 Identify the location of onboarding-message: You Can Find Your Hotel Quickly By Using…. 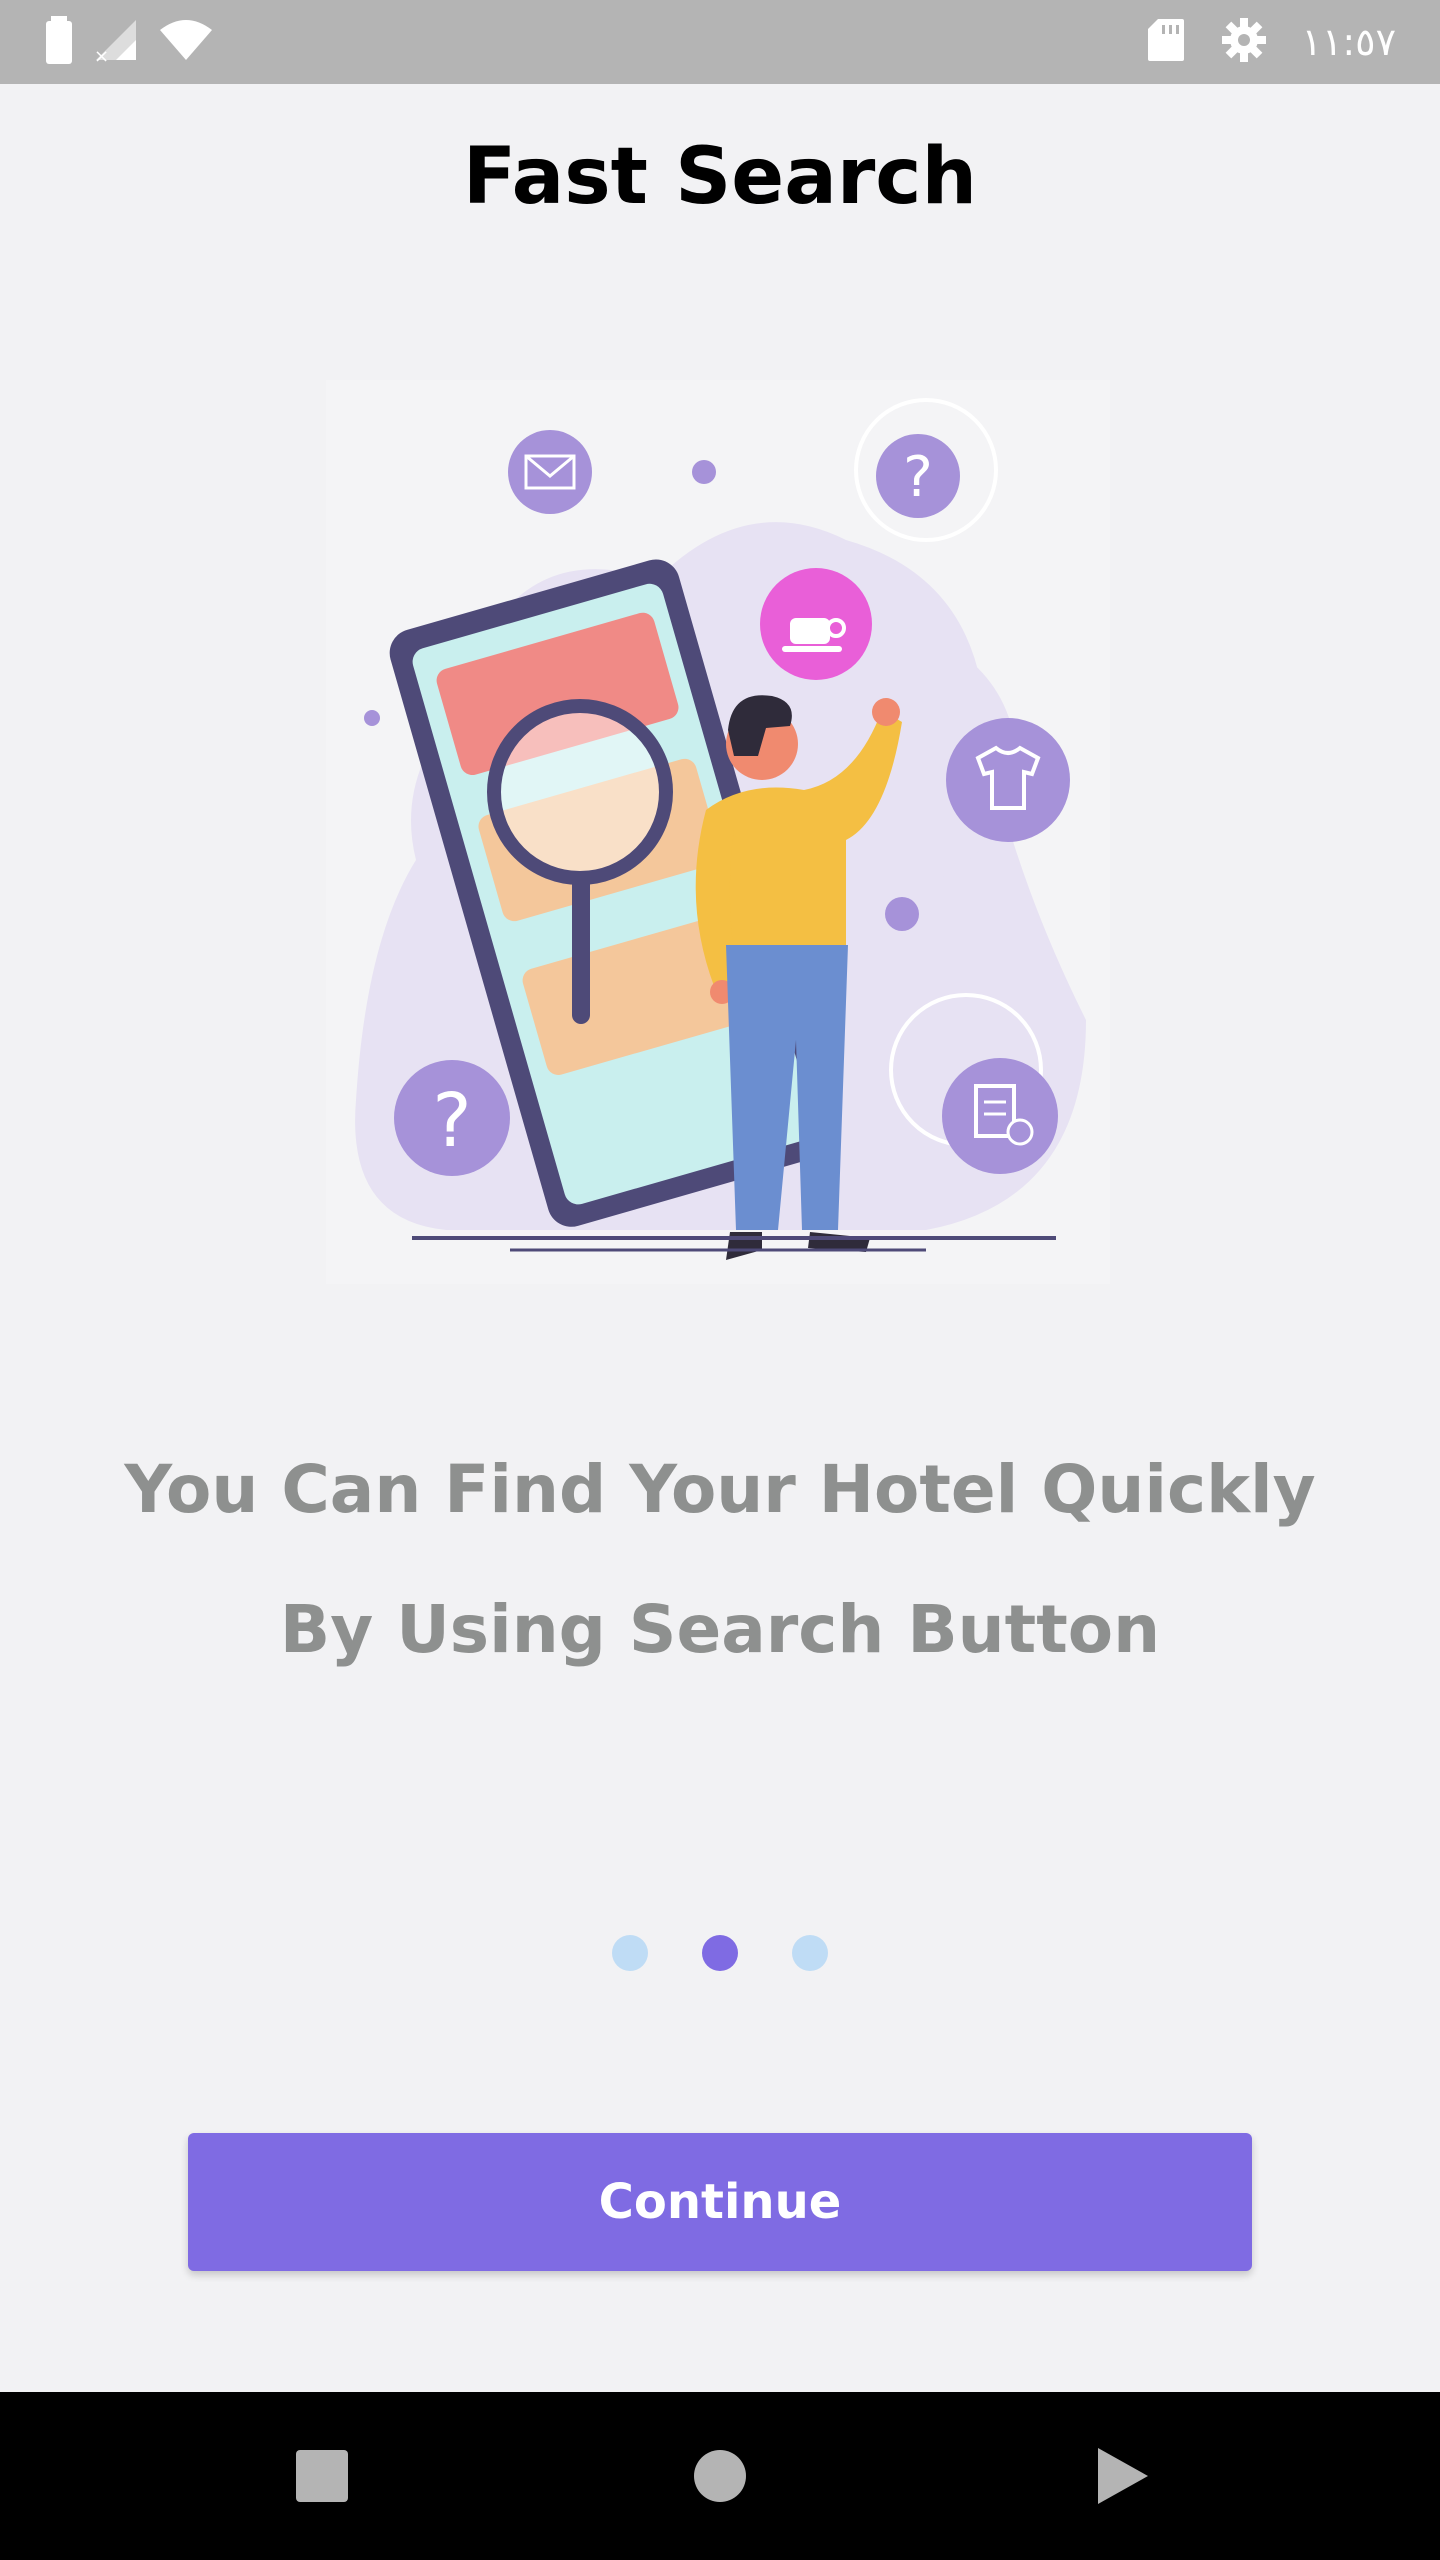
(720, 1560).